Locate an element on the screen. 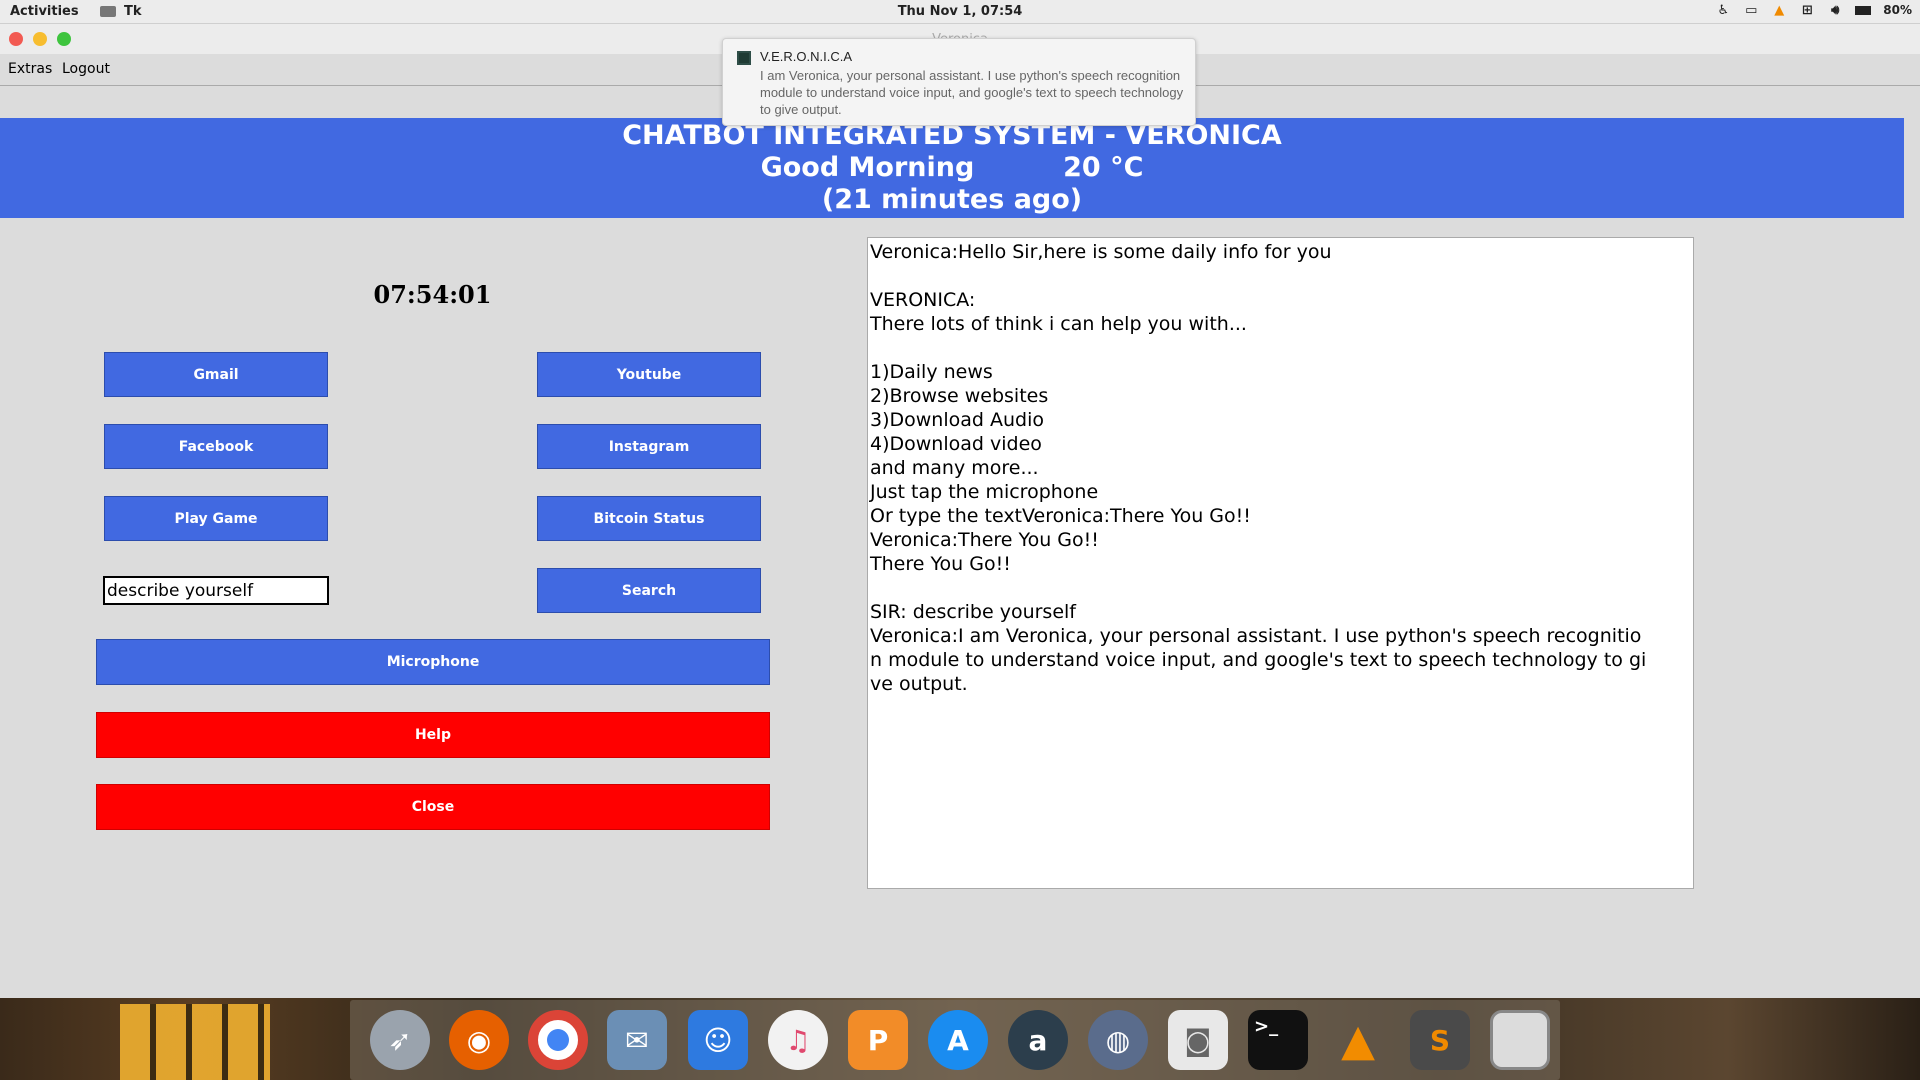  menu-extras: Extras is located at coordinates (30, 69).